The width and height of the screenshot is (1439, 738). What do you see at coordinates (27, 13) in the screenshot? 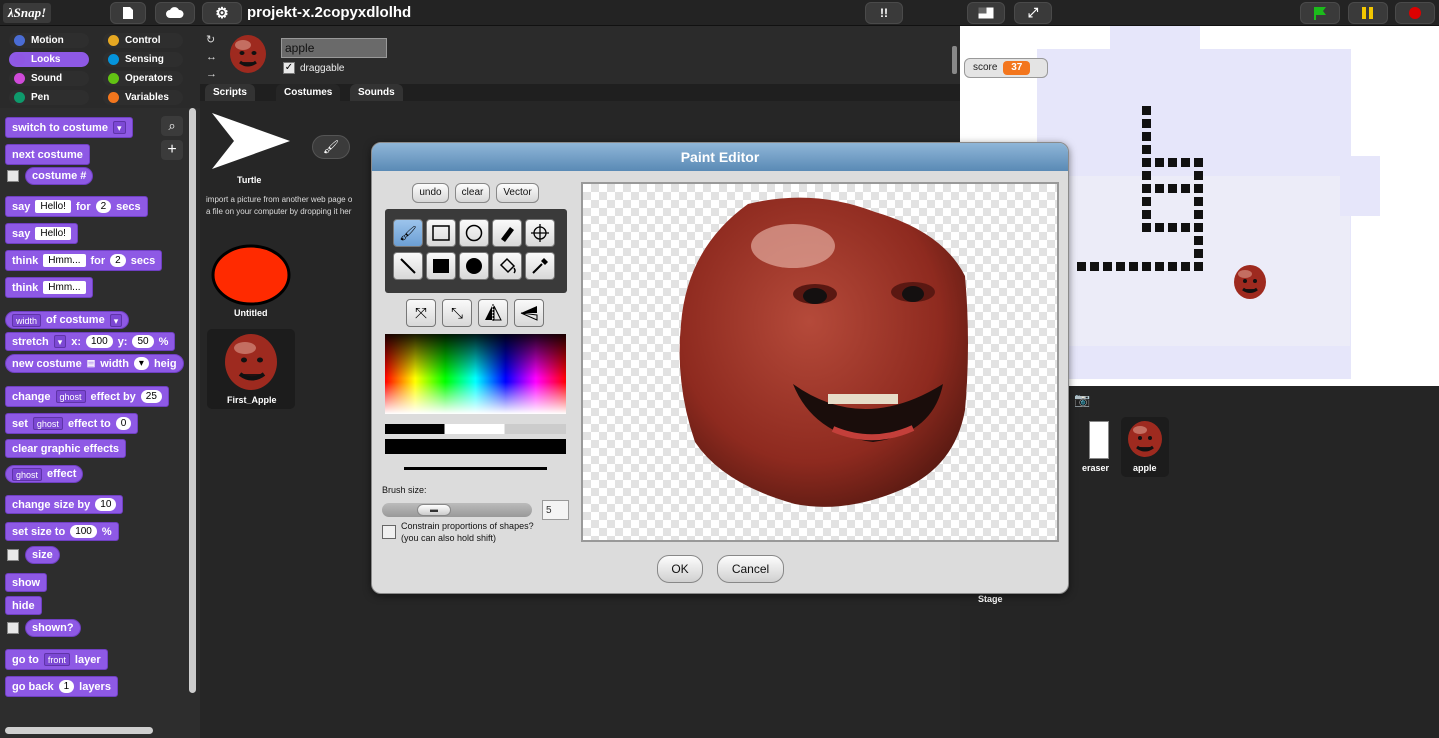
I see `snap-logo: λSnap!` at bounding box center [27, 13].